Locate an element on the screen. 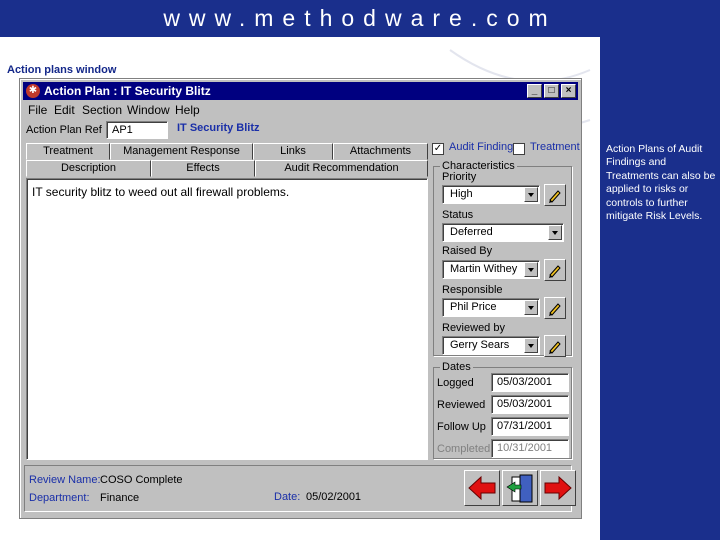 The width and height of the screenshot is (720, 540). tab-links: Links is located at coordinates (293, 151).